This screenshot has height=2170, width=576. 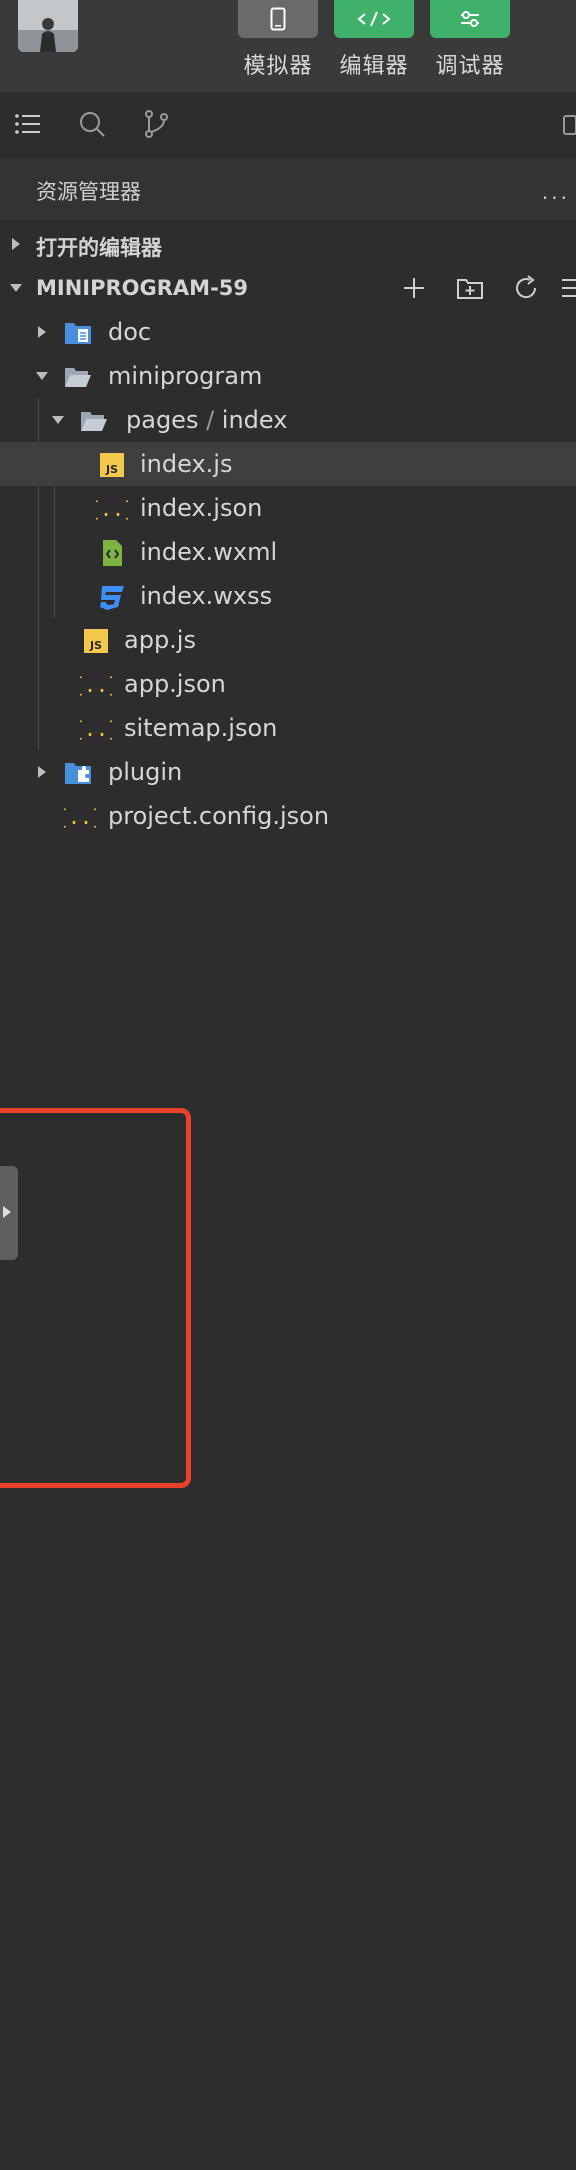 I want to click on highlight-box, so click(x=95, y=1298).